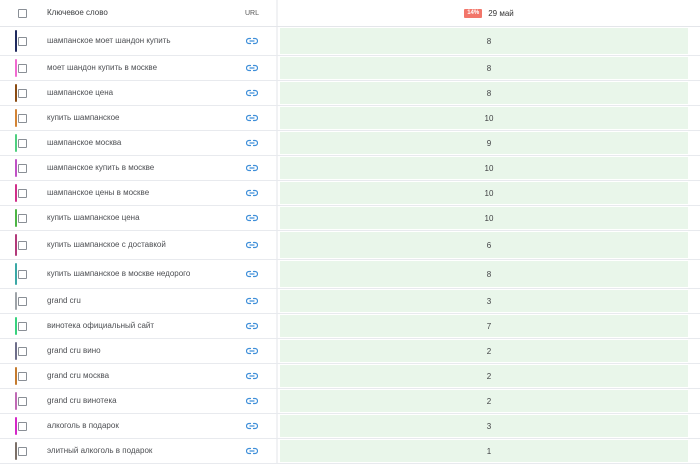 Image resolution: width=700 pixels, height=464 pixels. What do you see at coordinates (74, 350) in the screenshot?
I see `keyword-text: grand cru вино` at bounding box center [74, 350].